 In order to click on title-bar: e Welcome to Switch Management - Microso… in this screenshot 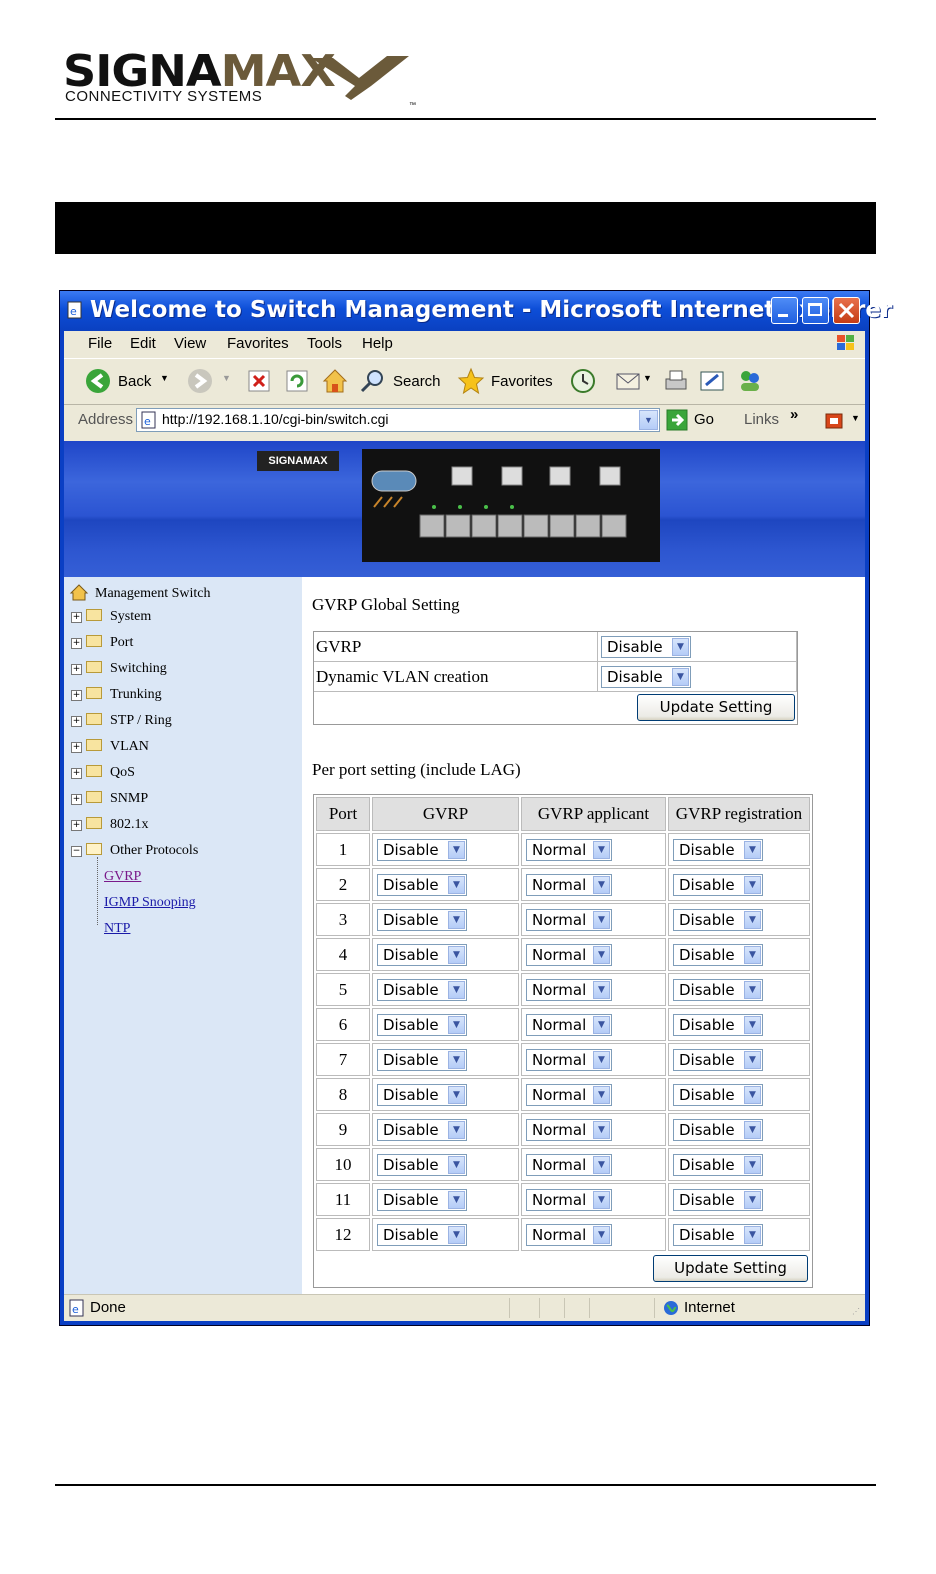, I will do `click(476, 311)`.